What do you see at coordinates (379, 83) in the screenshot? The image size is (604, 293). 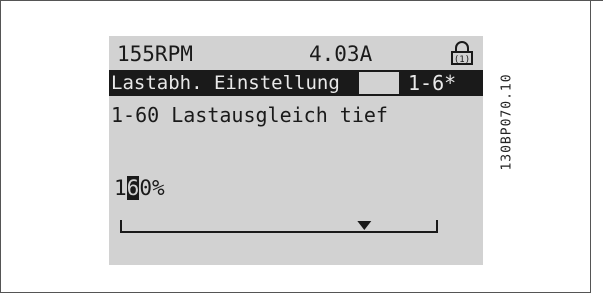 I see `header-separator` at bounding box center [379, 83].